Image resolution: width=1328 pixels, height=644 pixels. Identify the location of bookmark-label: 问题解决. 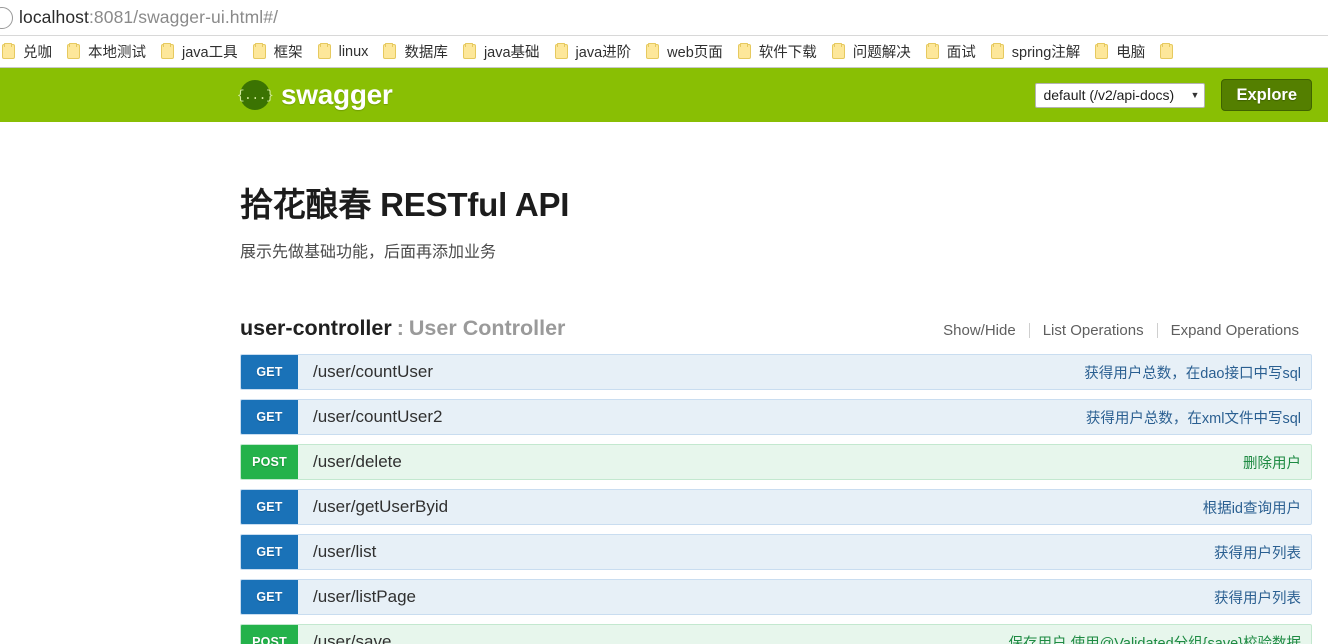
(881, 53).